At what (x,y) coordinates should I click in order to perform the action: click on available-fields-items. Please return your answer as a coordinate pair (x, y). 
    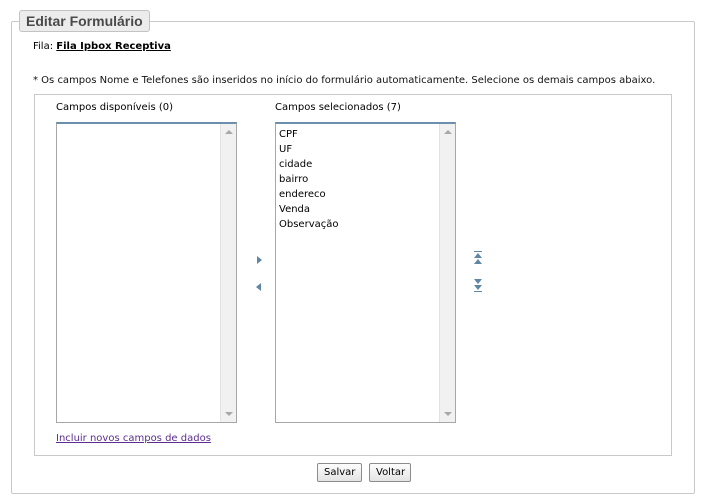
    Looking at the image, I should click on (139, 274).